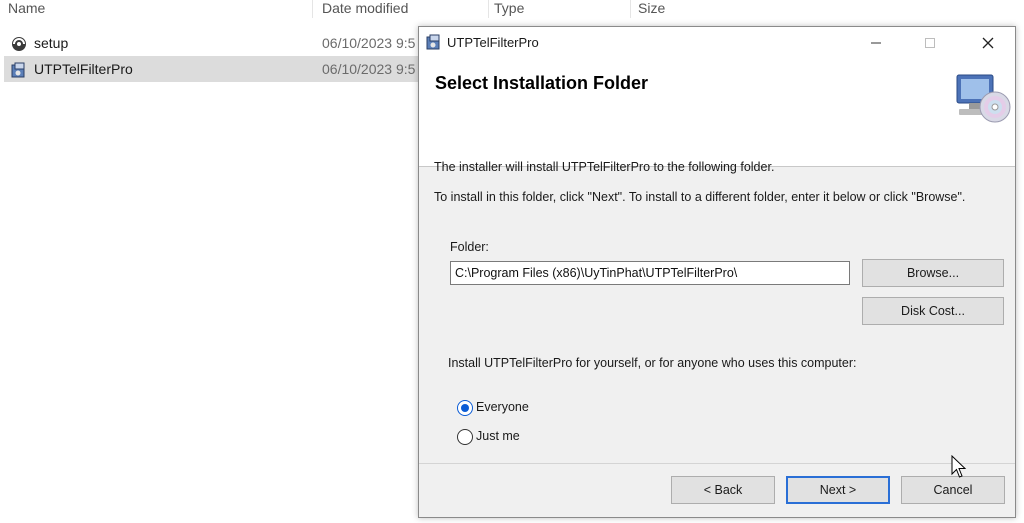 Image resolution: width=1024 pixels, height=523 pixels. I want to click on close-button, so click(988, 43).